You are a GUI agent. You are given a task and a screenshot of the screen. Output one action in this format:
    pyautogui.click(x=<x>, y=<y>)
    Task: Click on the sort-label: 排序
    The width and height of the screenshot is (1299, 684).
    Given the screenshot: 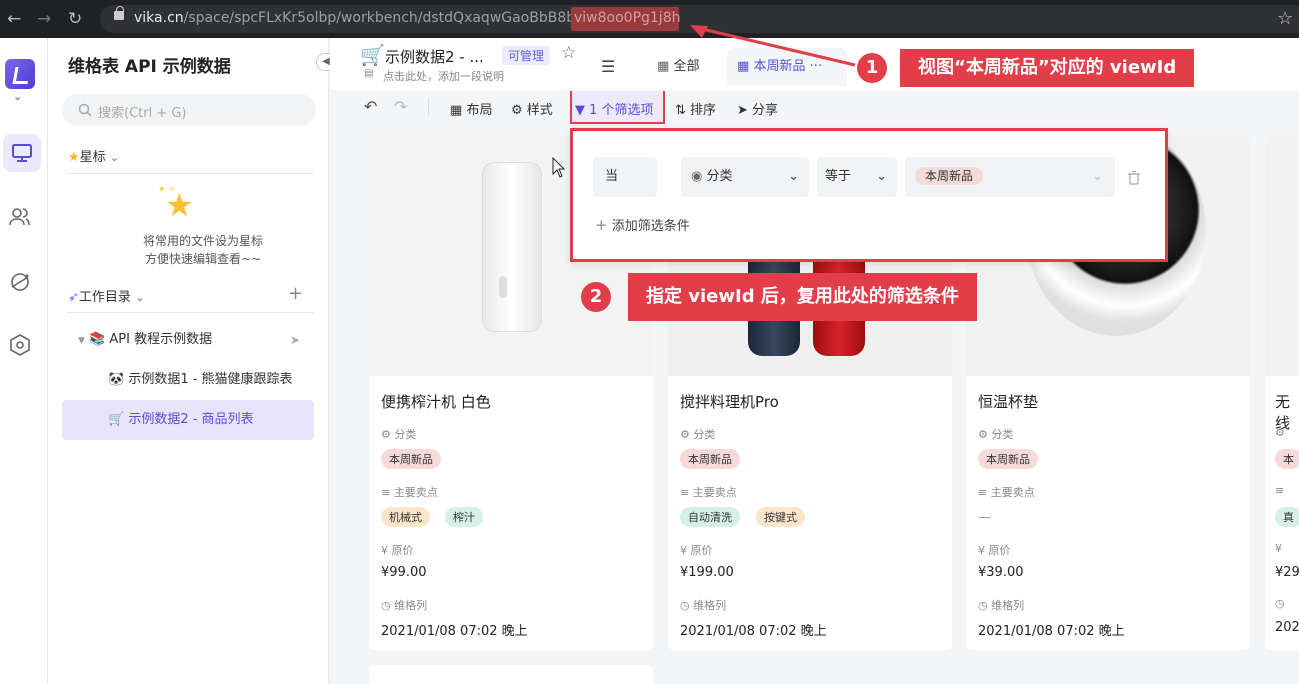 What is the action you would take?
    pyautogui.click(x=703, y=110)
    